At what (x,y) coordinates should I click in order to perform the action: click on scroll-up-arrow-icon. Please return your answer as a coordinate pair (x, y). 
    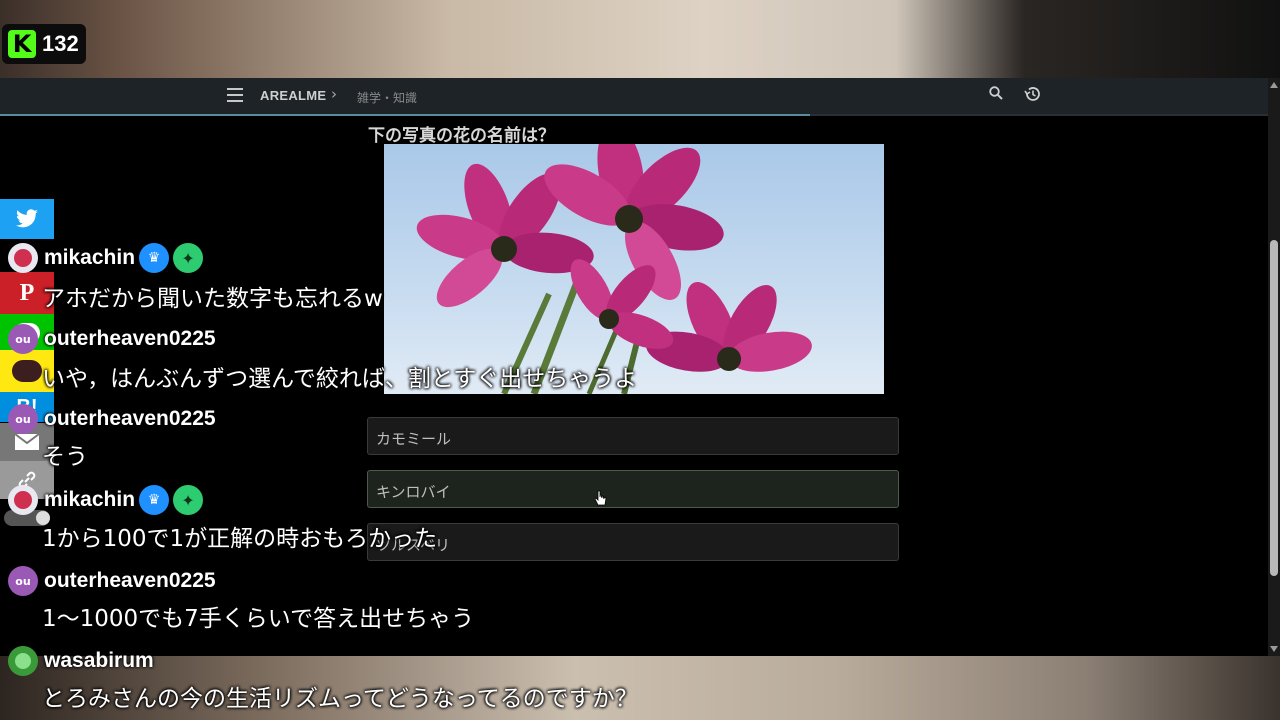
    Looking at the image, I should click on (1274, 85).